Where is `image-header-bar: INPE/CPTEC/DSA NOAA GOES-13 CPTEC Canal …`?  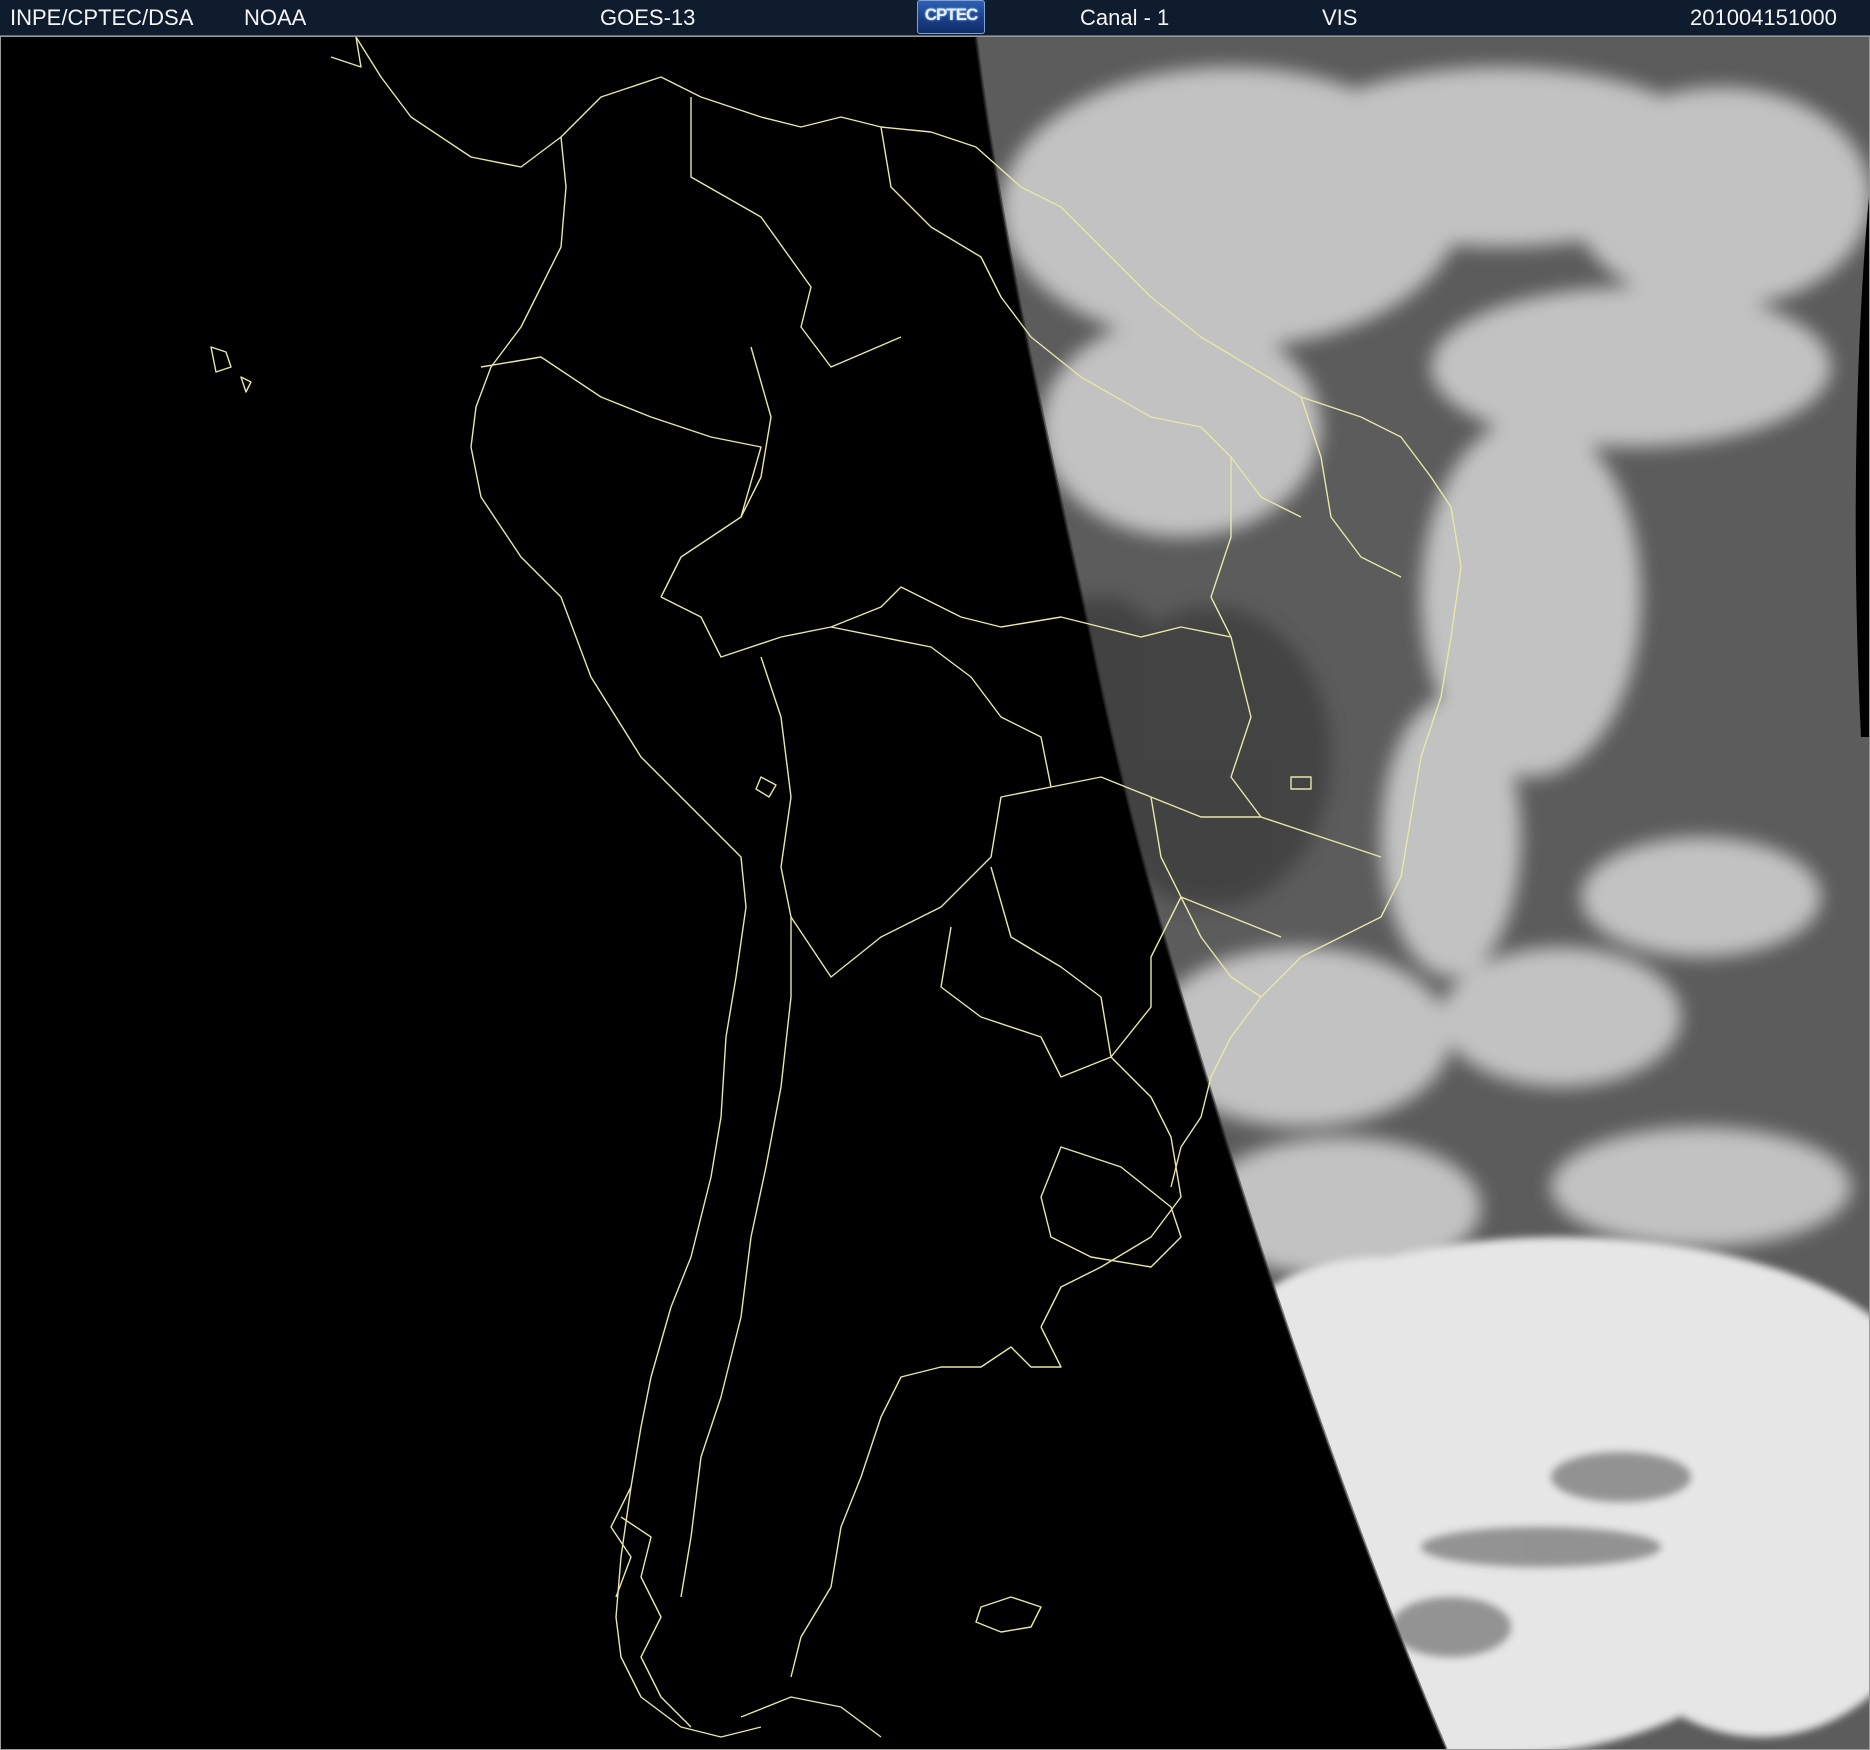
image-header-bar: INPE/CPTEC/DSA NOAA GOES-13 CPTEC Canal … is located at coordinates (935, 18).